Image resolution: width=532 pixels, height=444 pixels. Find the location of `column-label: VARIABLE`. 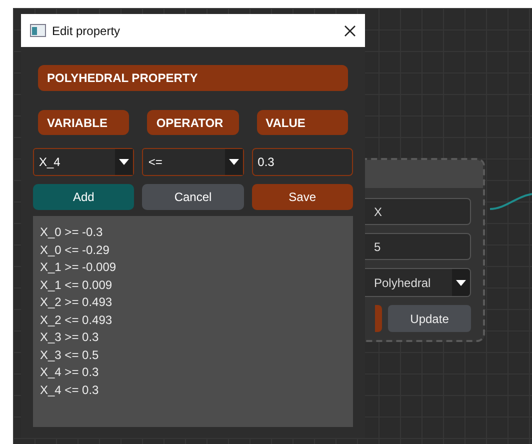

column-label: VARIABLE is located at coordinates (84, 122).